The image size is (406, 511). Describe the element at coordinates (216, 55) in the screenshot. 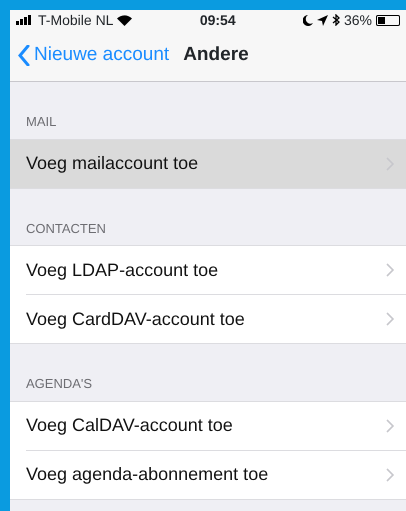

I see `page-title: Andere` at that location.